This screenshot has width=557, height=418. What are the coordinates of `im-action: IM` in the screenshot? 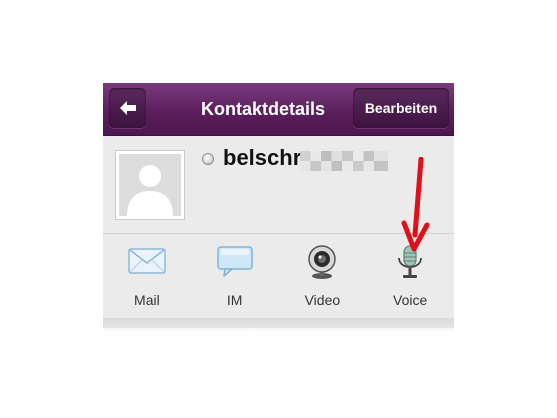 It's located at (235, 274).